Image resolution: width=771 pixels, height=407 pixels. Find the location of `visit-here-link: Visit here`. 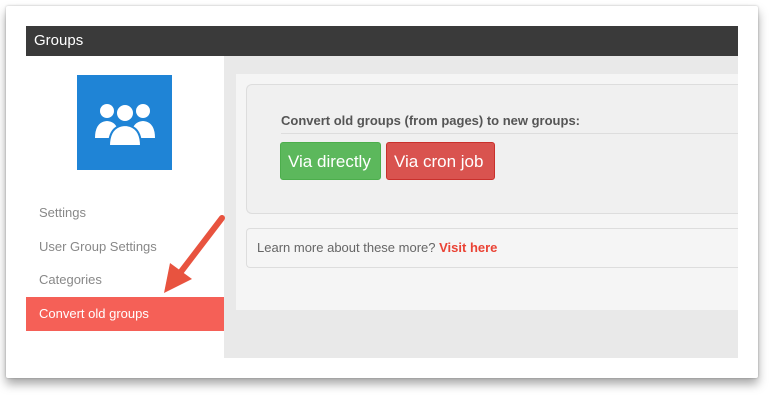

visit-here-link: Visit here is located at coordinates (468, 247).